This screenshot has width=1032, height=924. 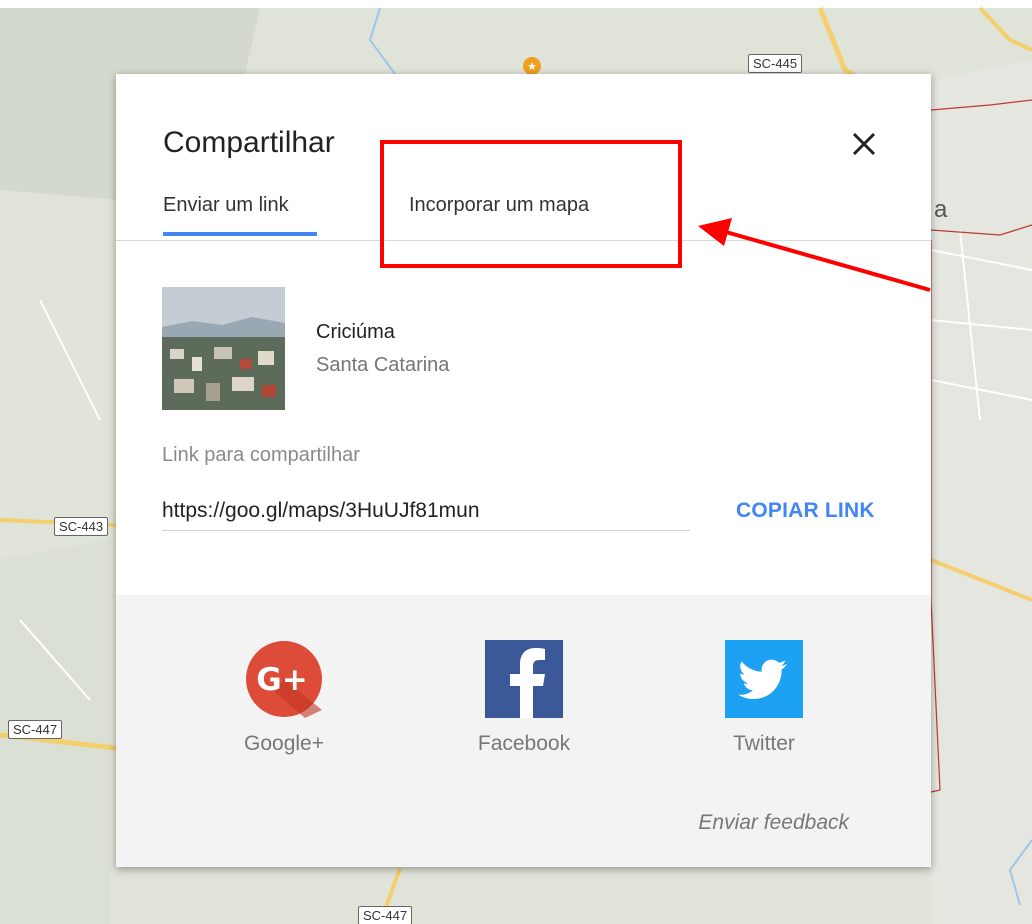 I want to click on tab-embed-map: Incorporar um mapa, so click(x=499, y=205).